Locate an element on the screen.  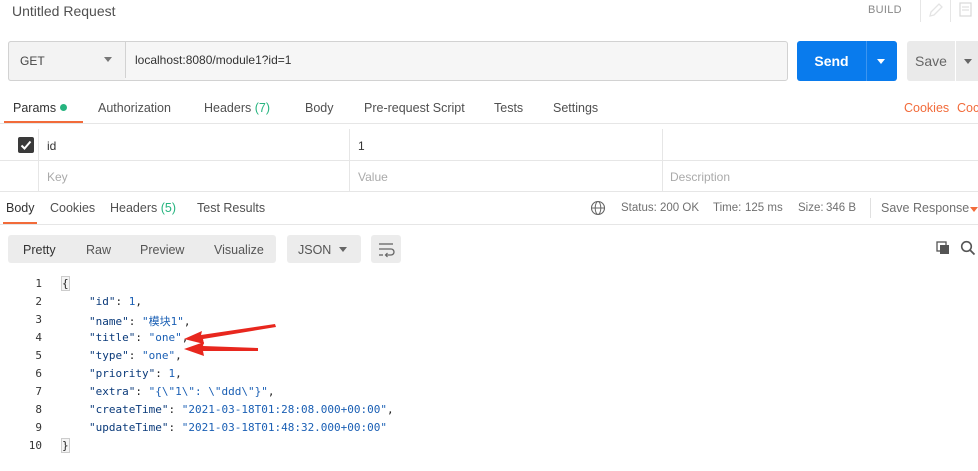
code-line: } is located at coordinates (65, 445).